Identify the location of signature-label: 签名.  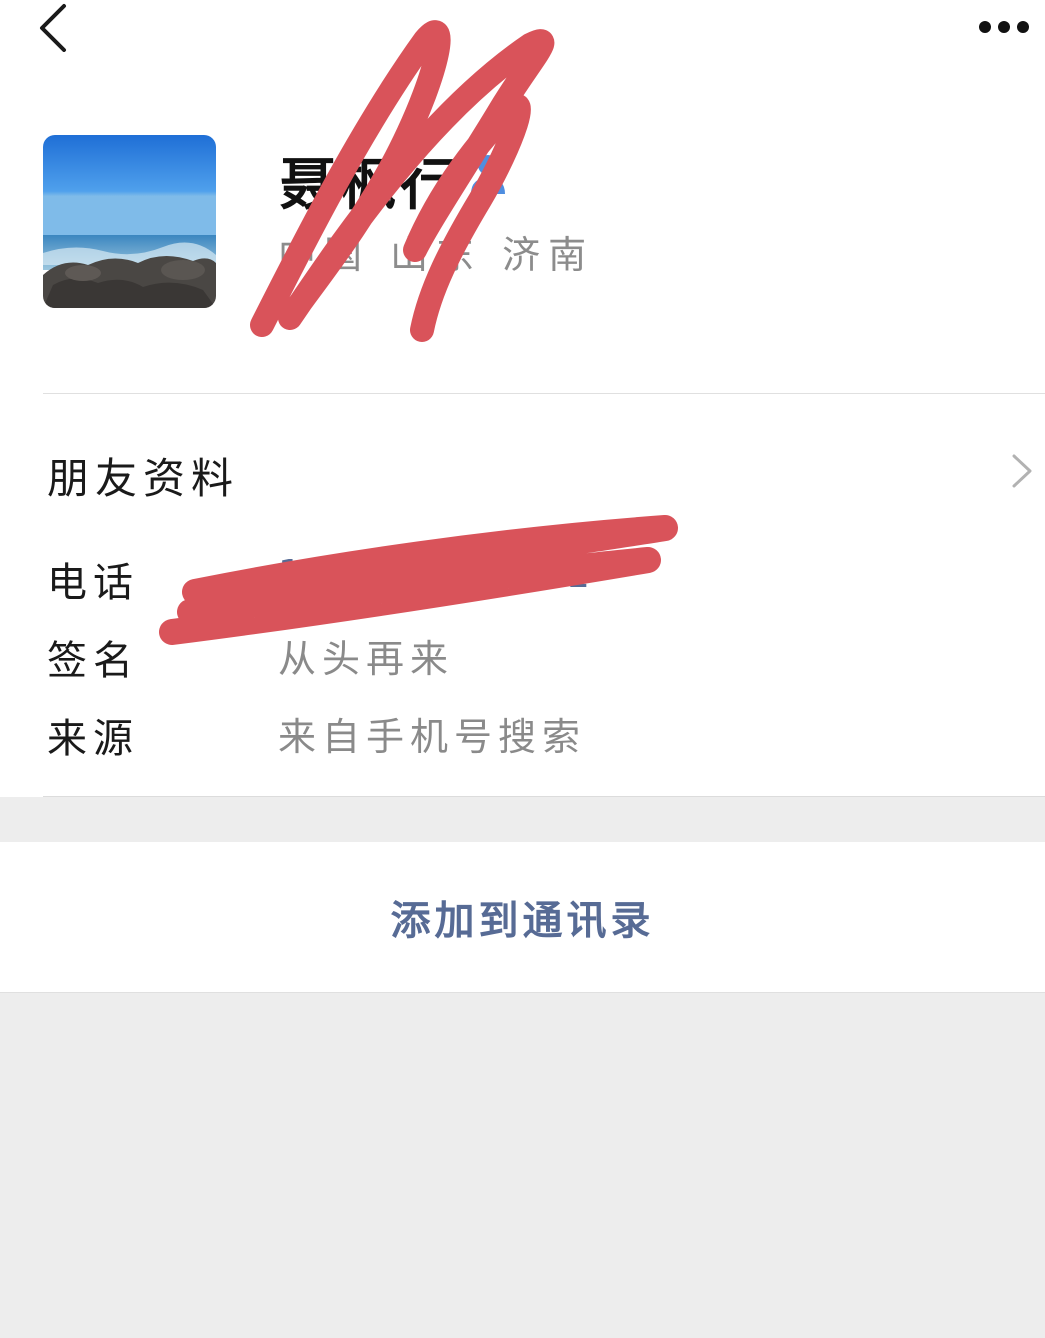
(93, 661).